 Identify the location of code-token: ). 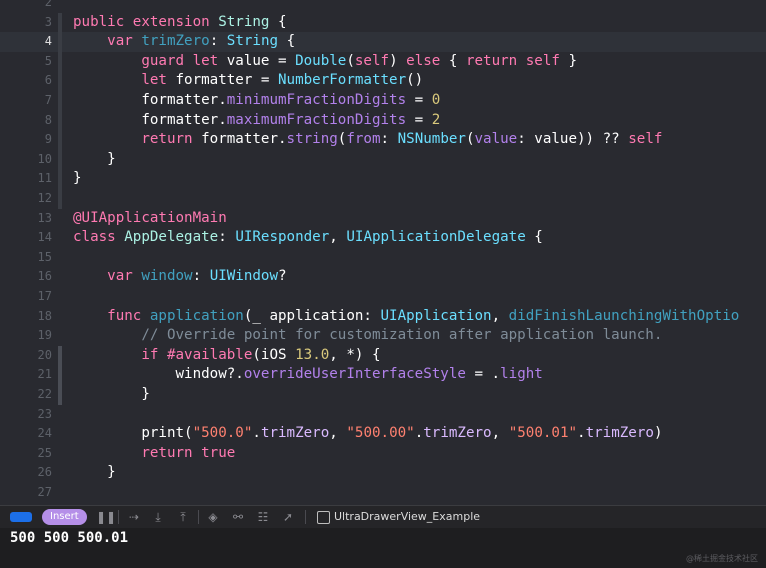
(398, 60).